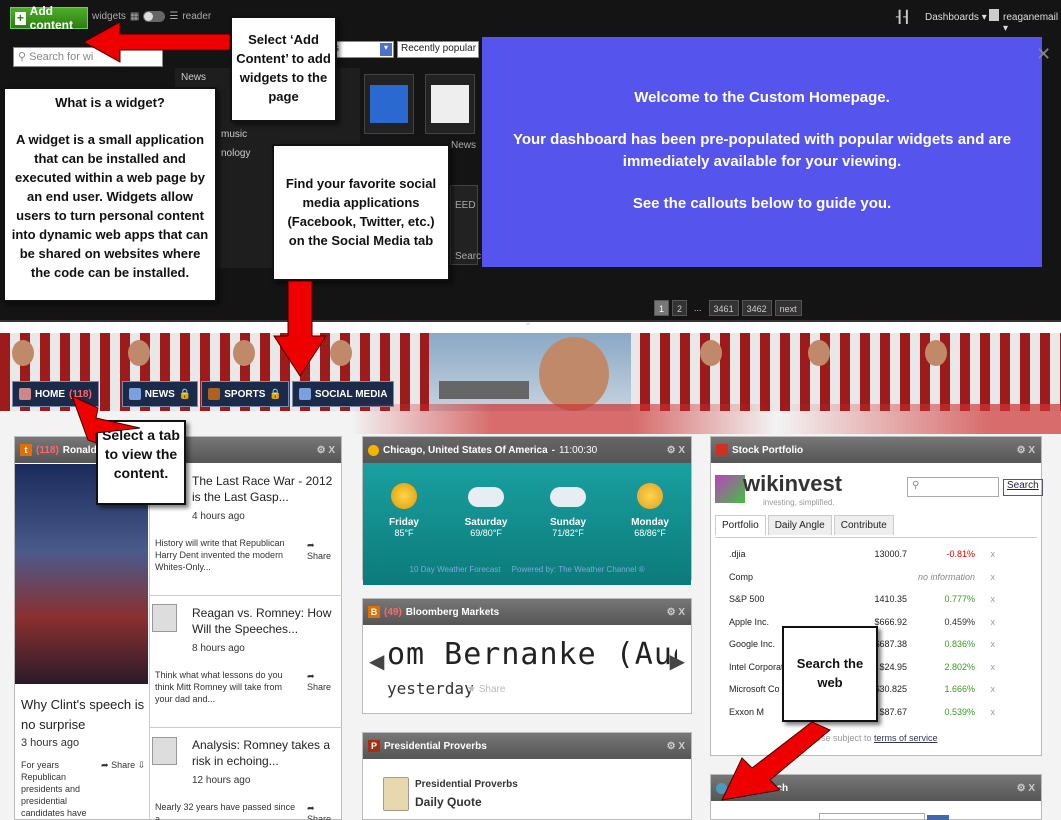 This screenshot has height=820, width=1061. I want to click on arrow-to-home-tab, so click(106, 419).